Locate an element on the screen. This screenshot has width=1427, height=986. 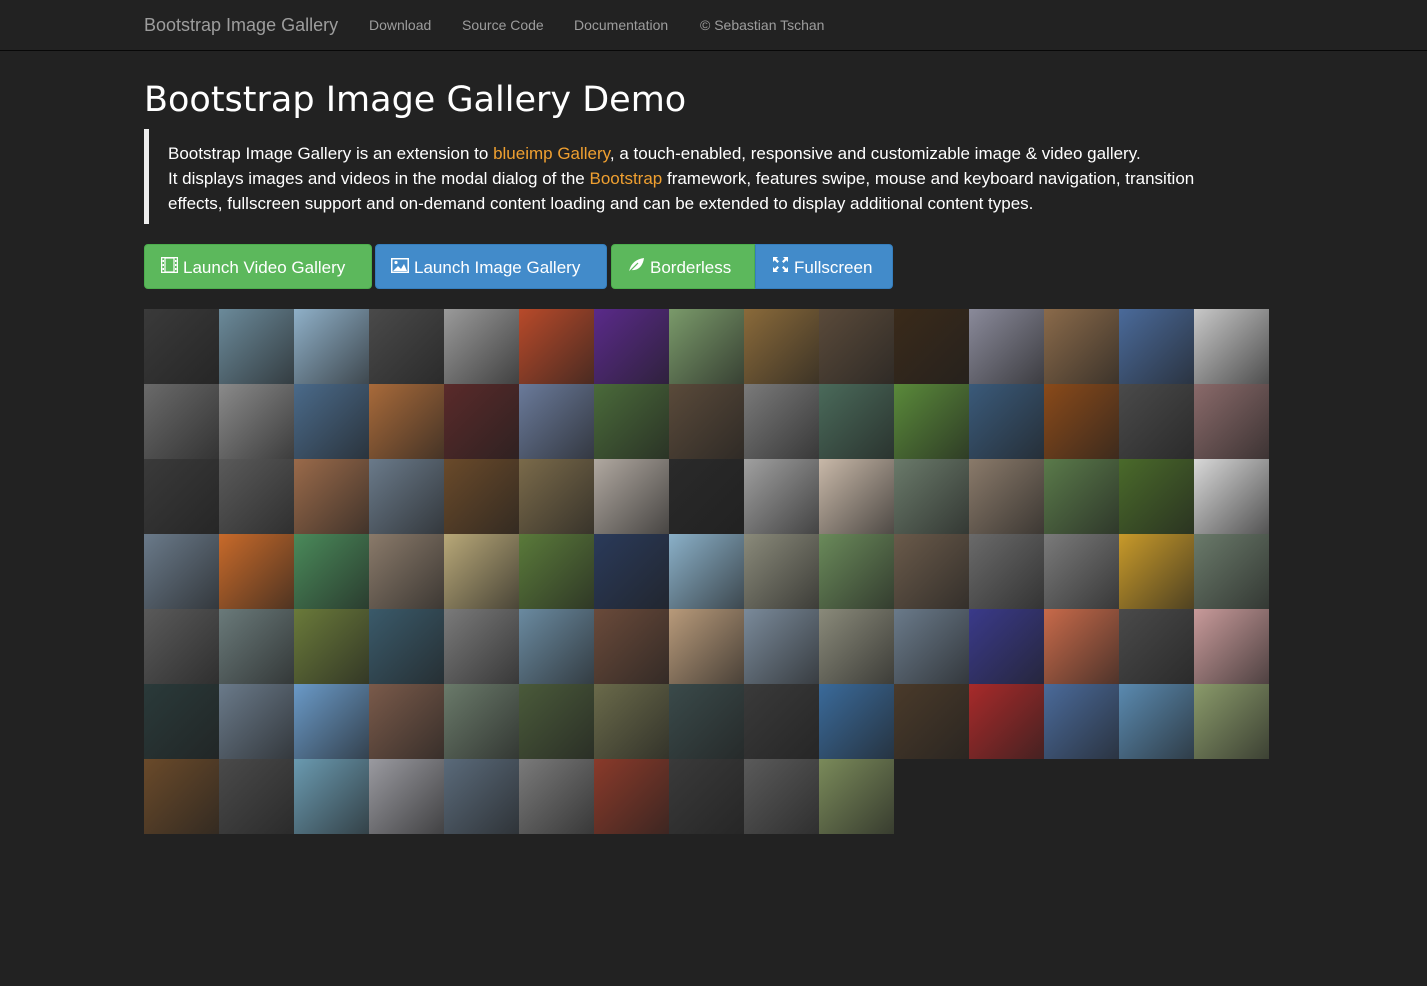
fullscreen-button: Fullscreen is located at coordinates (824, 266).